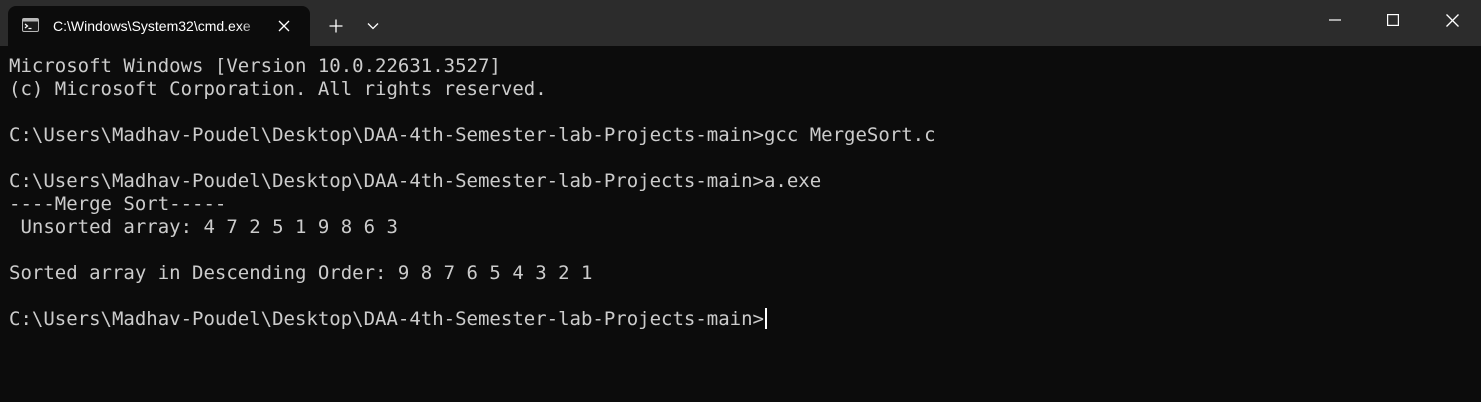  What do you see at coordinates (740, 23) in the screenshot?
I see `title-bar: C:\Windows\System32\cmd.exe` at bounding box center [740, 23].